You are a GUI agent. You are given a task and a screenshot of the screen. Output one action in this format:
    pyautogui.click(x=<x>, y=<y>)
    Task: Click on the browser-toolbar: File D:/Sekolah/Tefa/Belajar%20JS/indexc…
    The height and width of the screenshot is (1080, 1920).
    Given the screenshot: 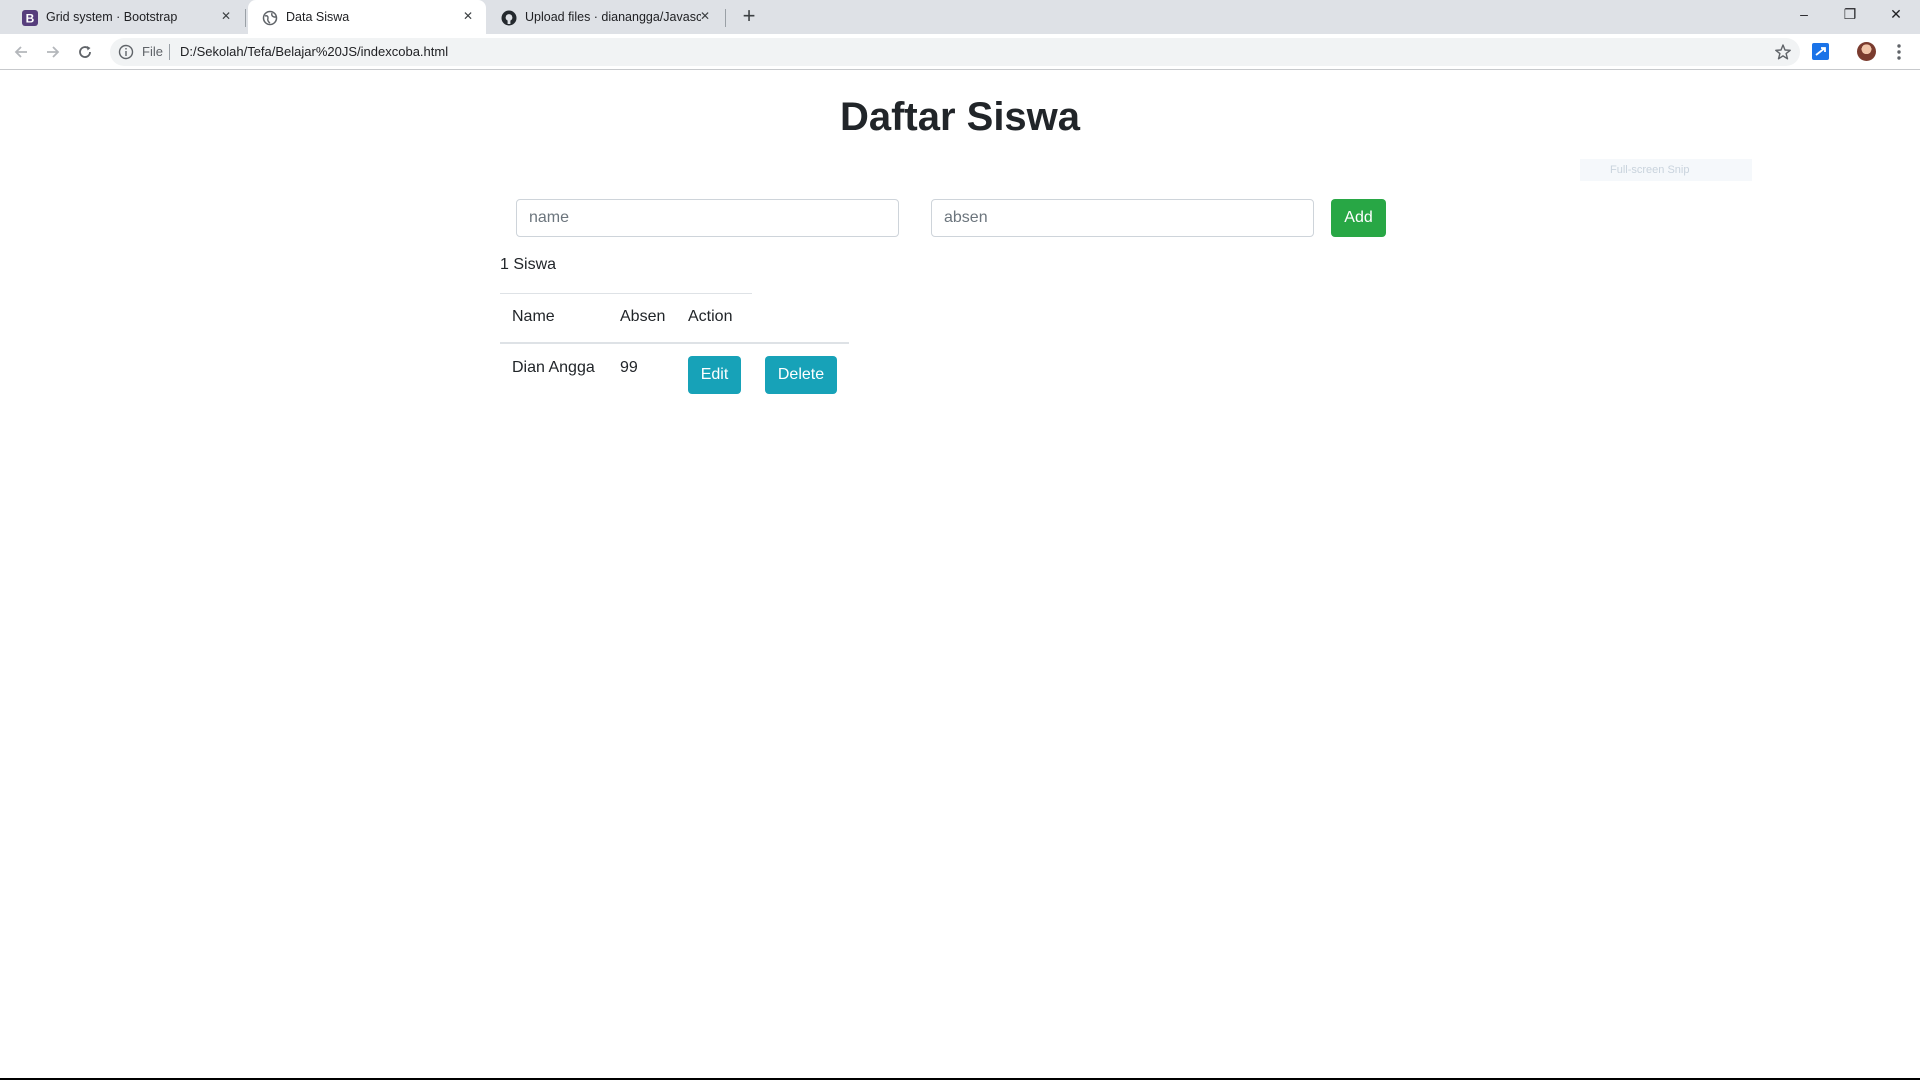 What is the action you would take?
    pyautogui.click(x=960, y=52)
    